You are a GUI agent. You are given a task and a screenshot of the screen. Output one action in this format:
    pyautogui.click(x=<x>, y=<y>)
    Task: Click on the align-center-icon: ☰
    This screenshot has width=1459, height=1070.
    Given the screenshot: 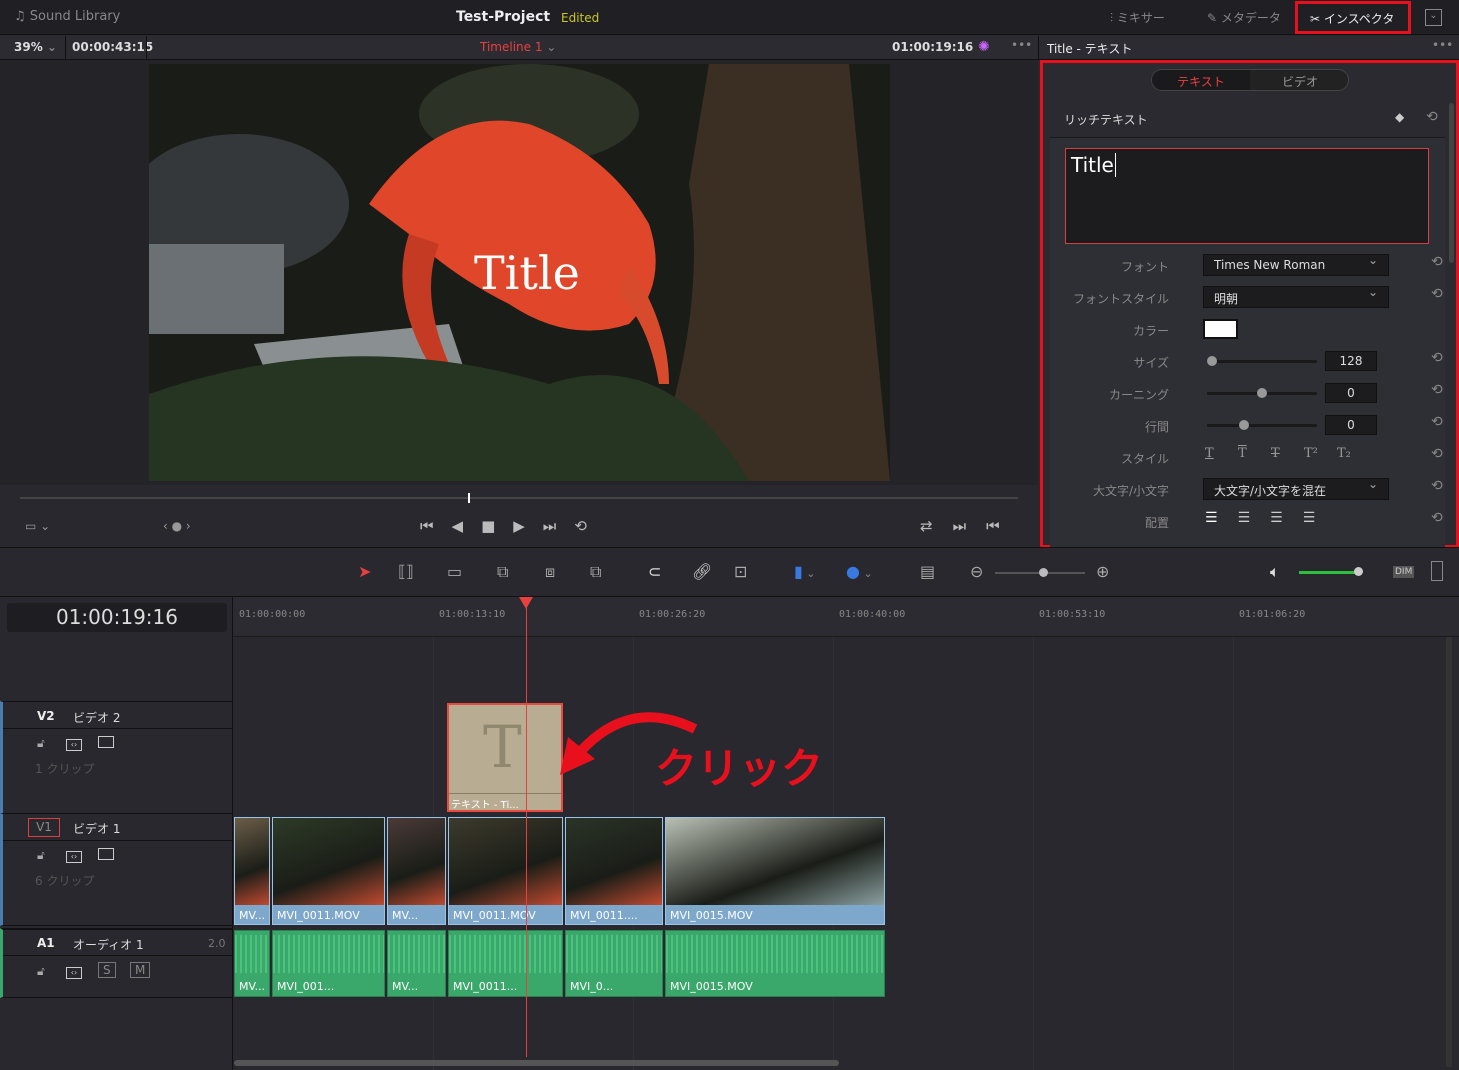 What is the action you would take?
    pyautogui.click(x=1254, y=518)
    